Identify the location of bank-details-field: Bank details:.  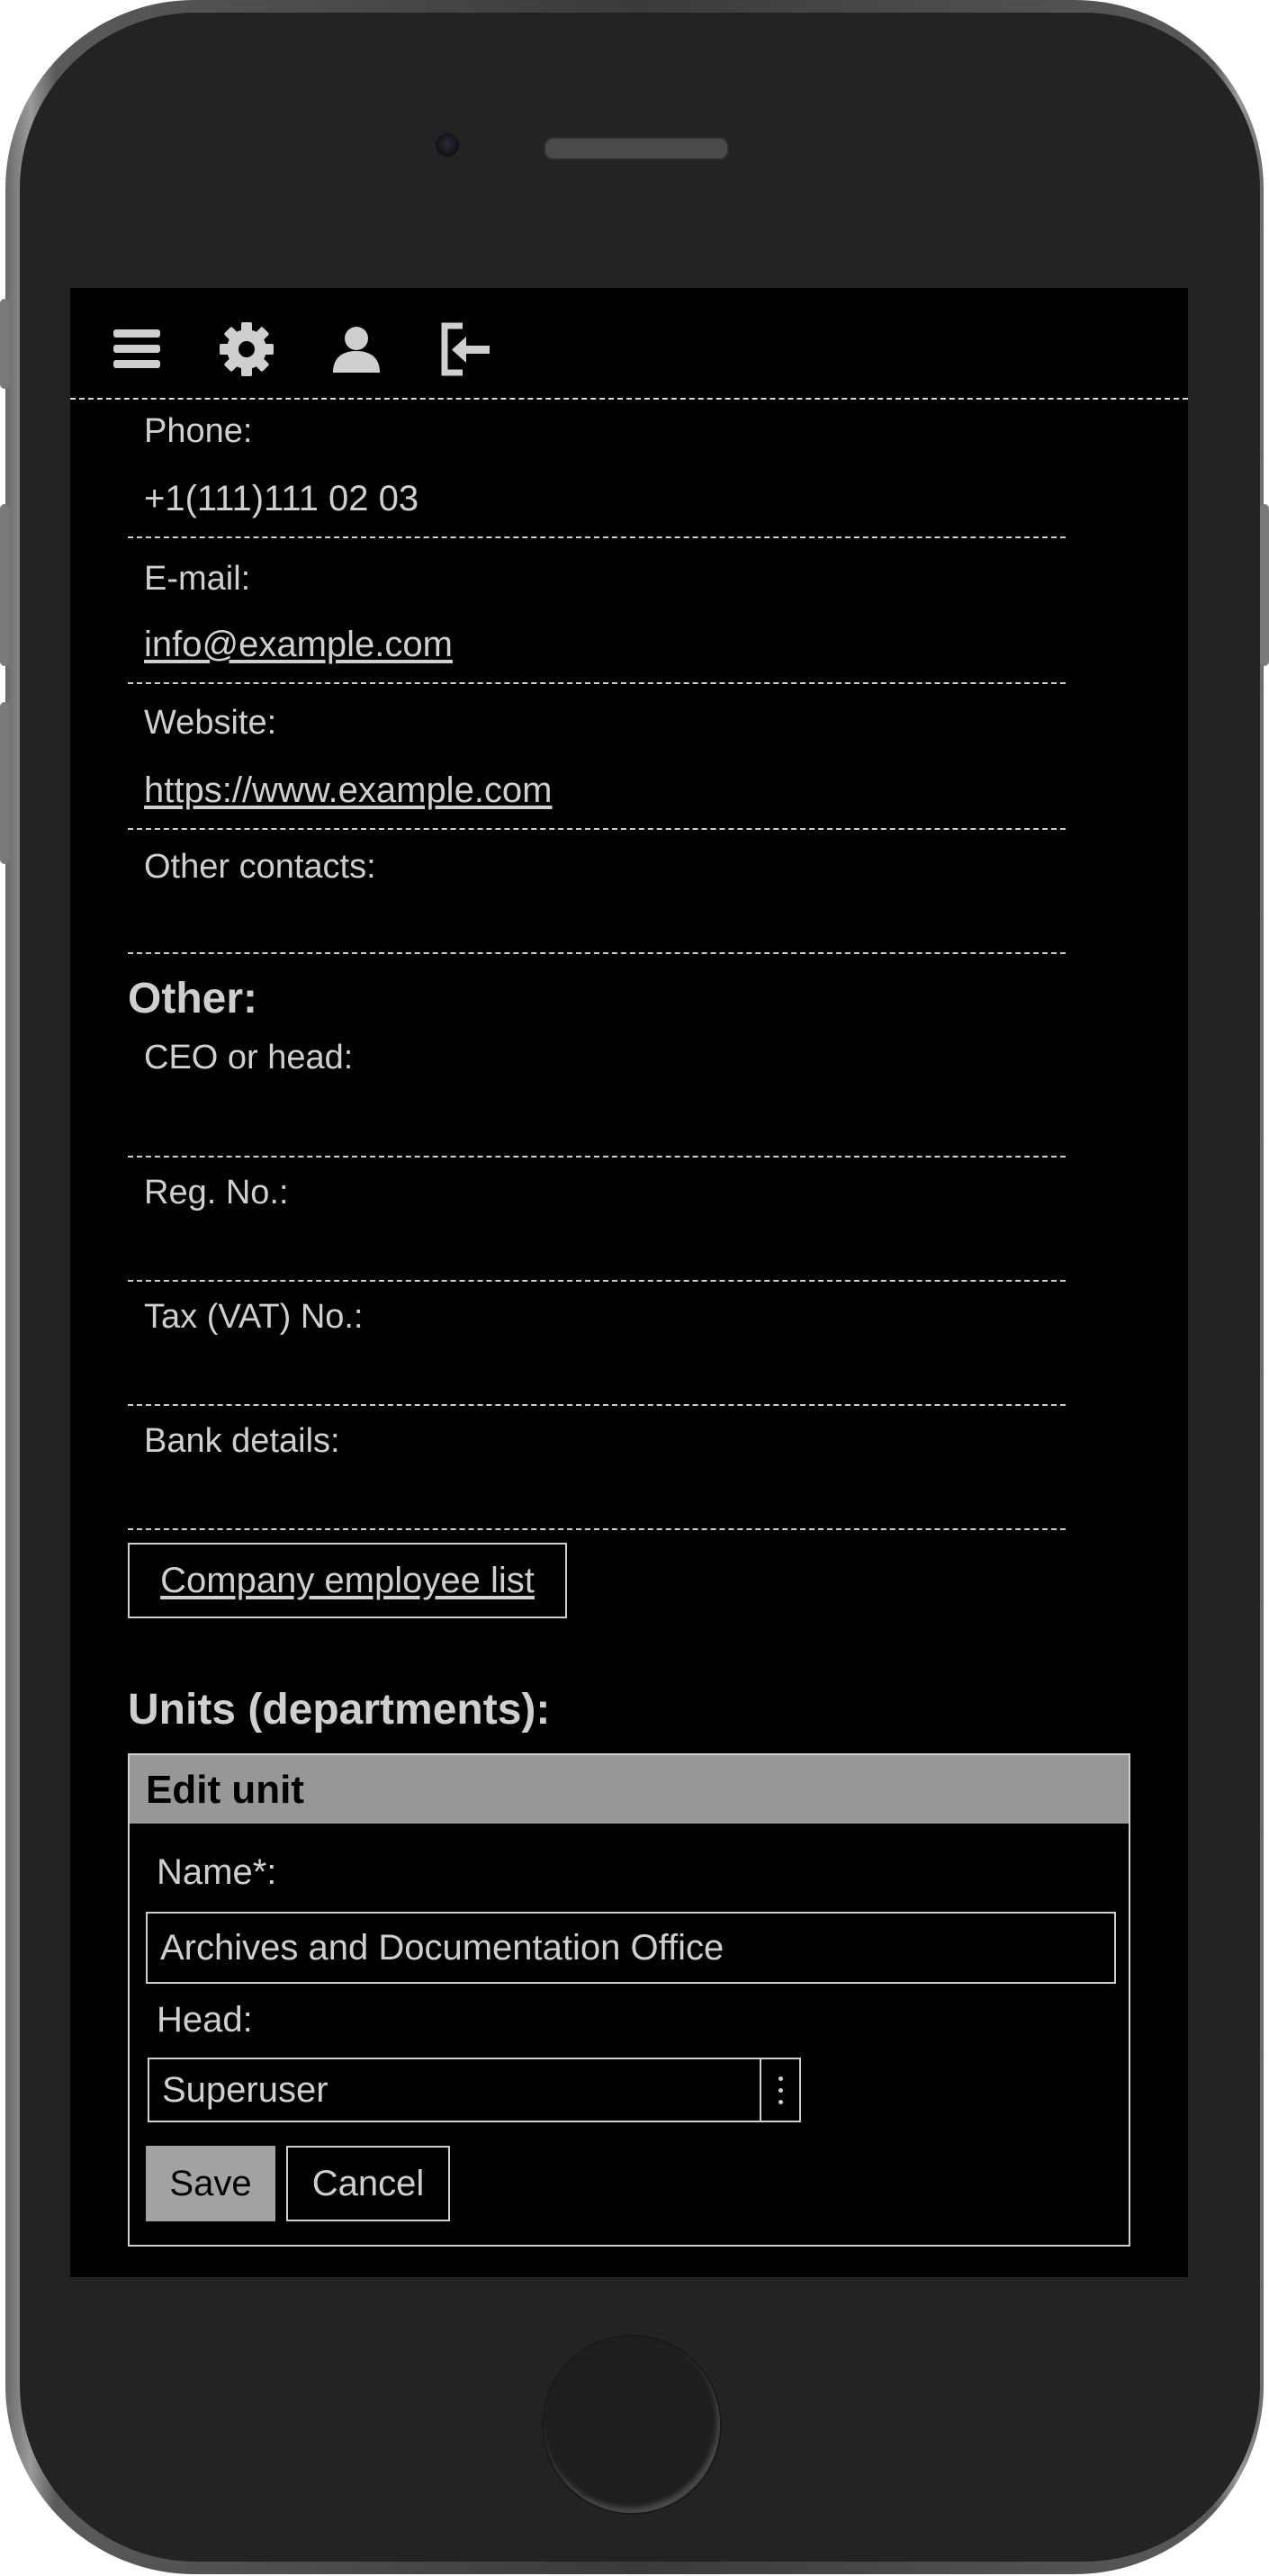
(597, 1467).